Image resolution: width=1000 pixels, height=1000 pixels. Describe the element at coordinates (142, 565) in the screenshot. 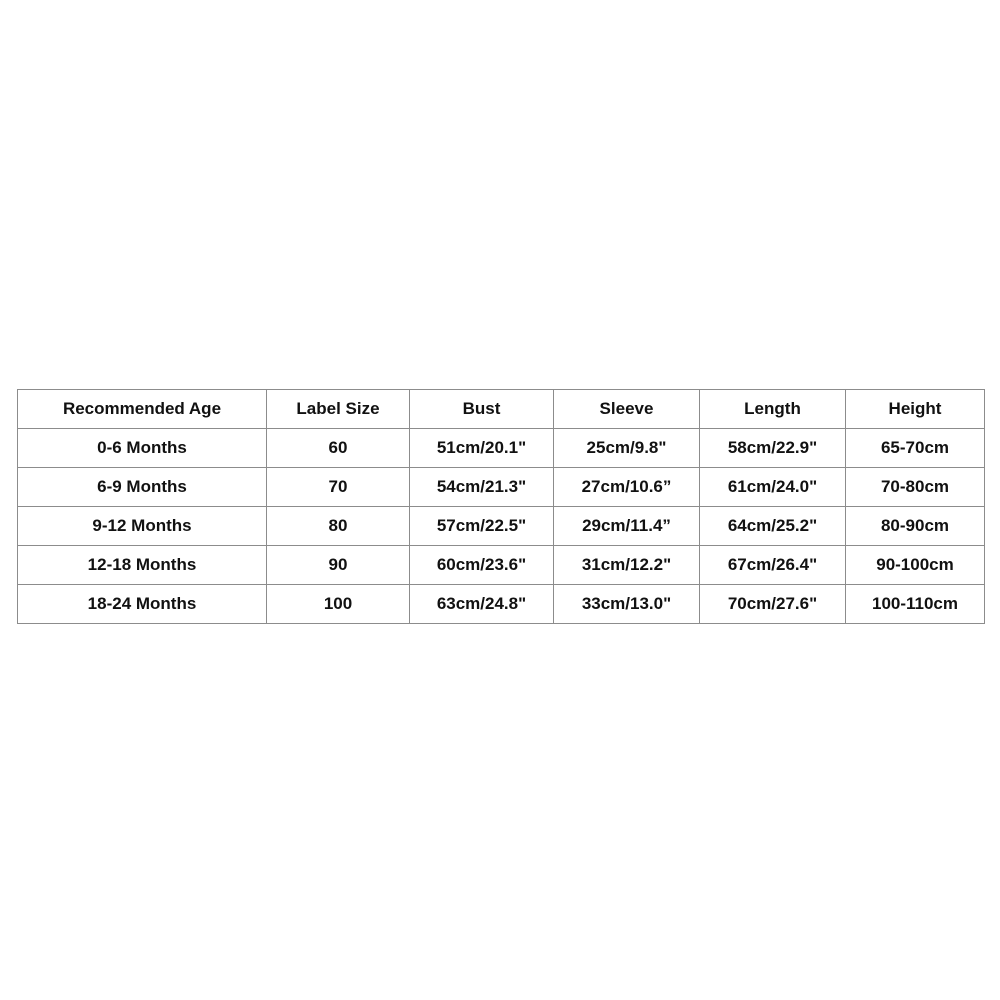

I see `cell-age: 12-18 Months` at that location.